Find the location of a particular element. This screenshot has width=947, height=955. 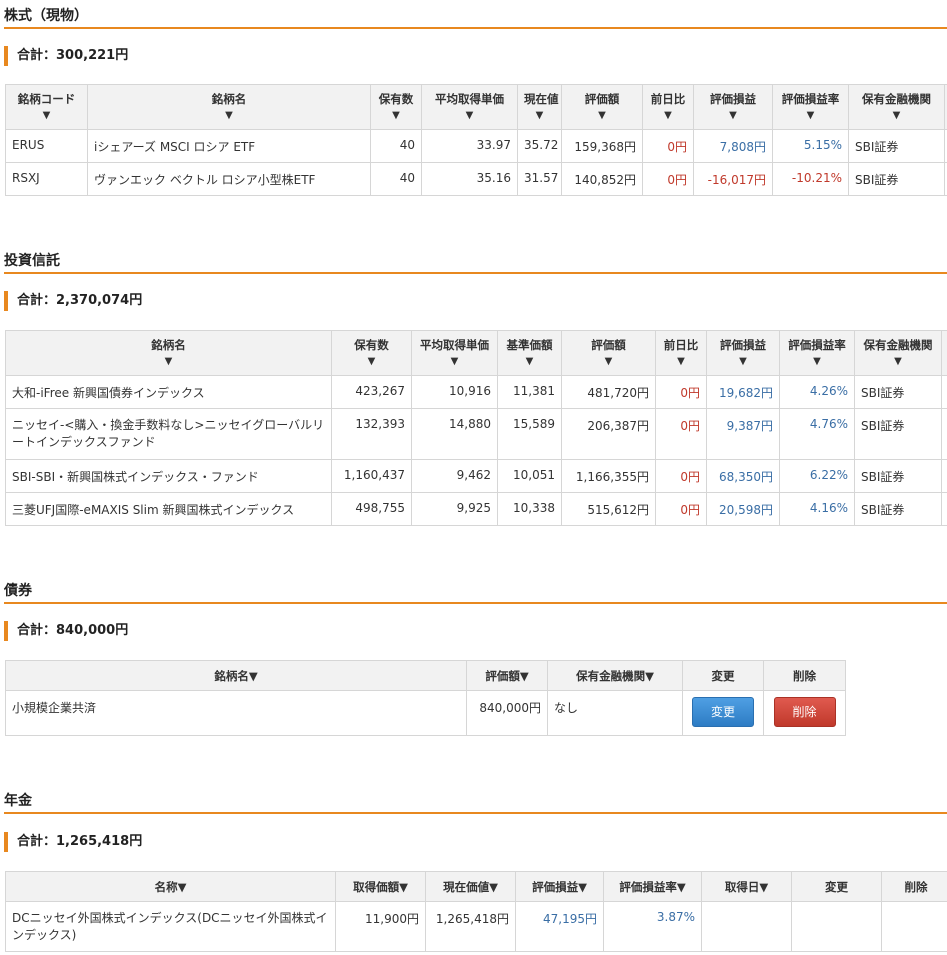

fund-name: 大和-iFree 新興国債券インデックス is located at coordinates (168, 392).